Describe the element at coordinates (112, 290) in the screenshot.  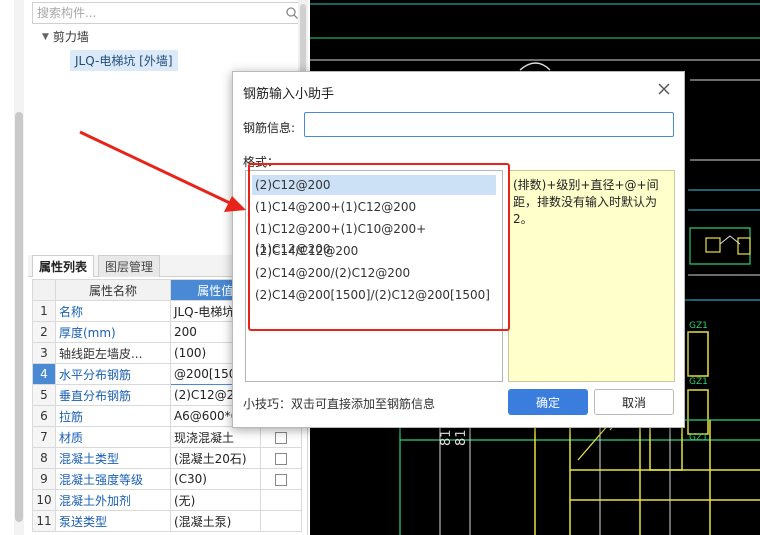
I see `header-property-name: 属性名称` at that location.